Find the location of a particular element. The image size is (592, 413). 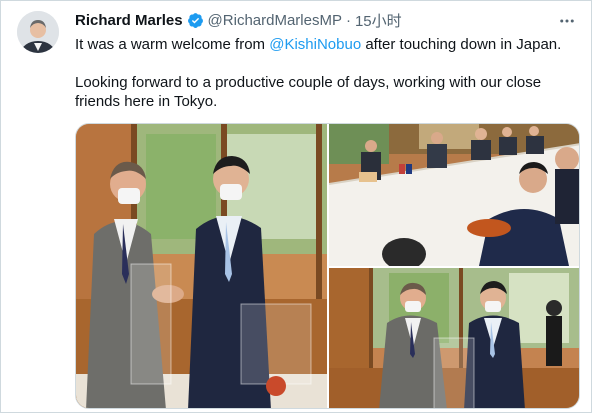

author-name: Richard Marles is located at coordinates (129, 20).